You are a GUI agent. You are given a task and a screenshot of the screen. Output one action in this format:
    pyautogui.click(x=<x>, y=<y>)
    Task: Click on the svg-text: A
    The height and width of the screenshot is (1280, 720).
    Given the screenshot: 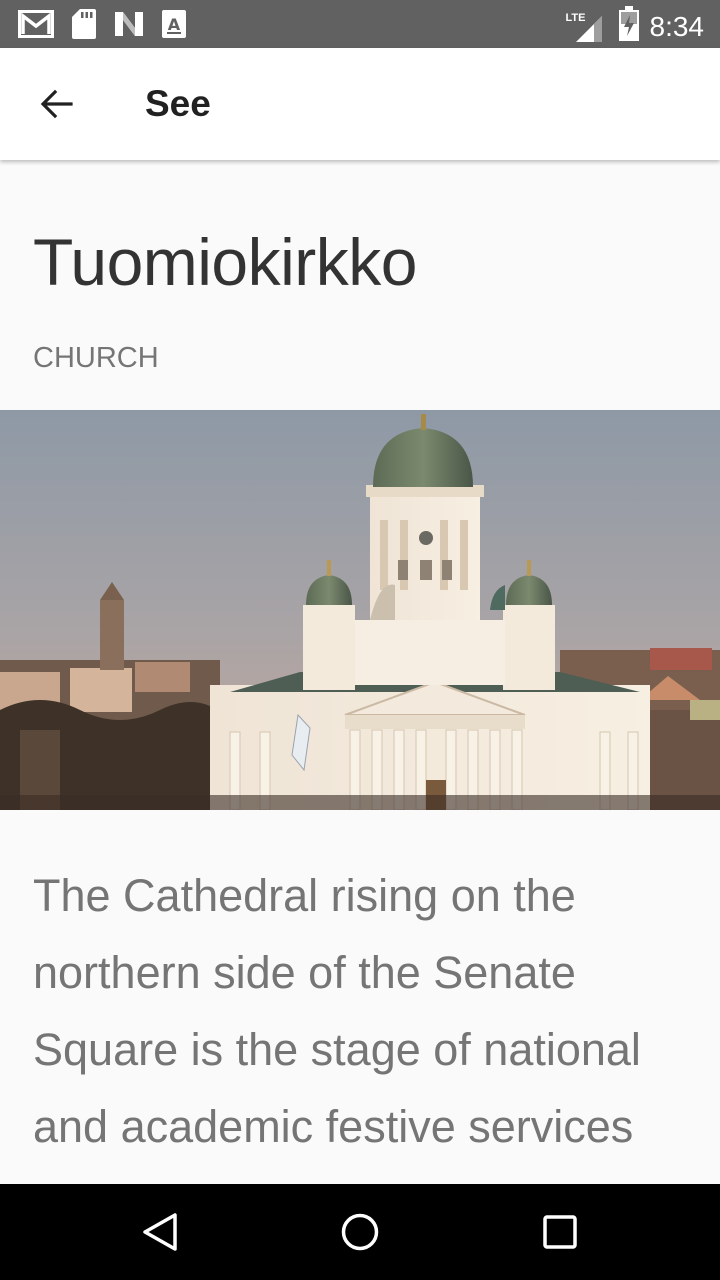 What is the action you would take?
    pyautogui.click(x=174, y=24)
    